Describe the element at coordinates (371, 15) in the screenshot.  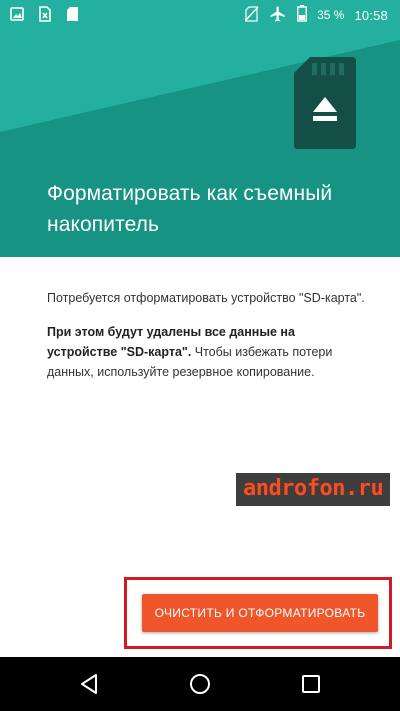
I see `status-time: 10:58` at that location.